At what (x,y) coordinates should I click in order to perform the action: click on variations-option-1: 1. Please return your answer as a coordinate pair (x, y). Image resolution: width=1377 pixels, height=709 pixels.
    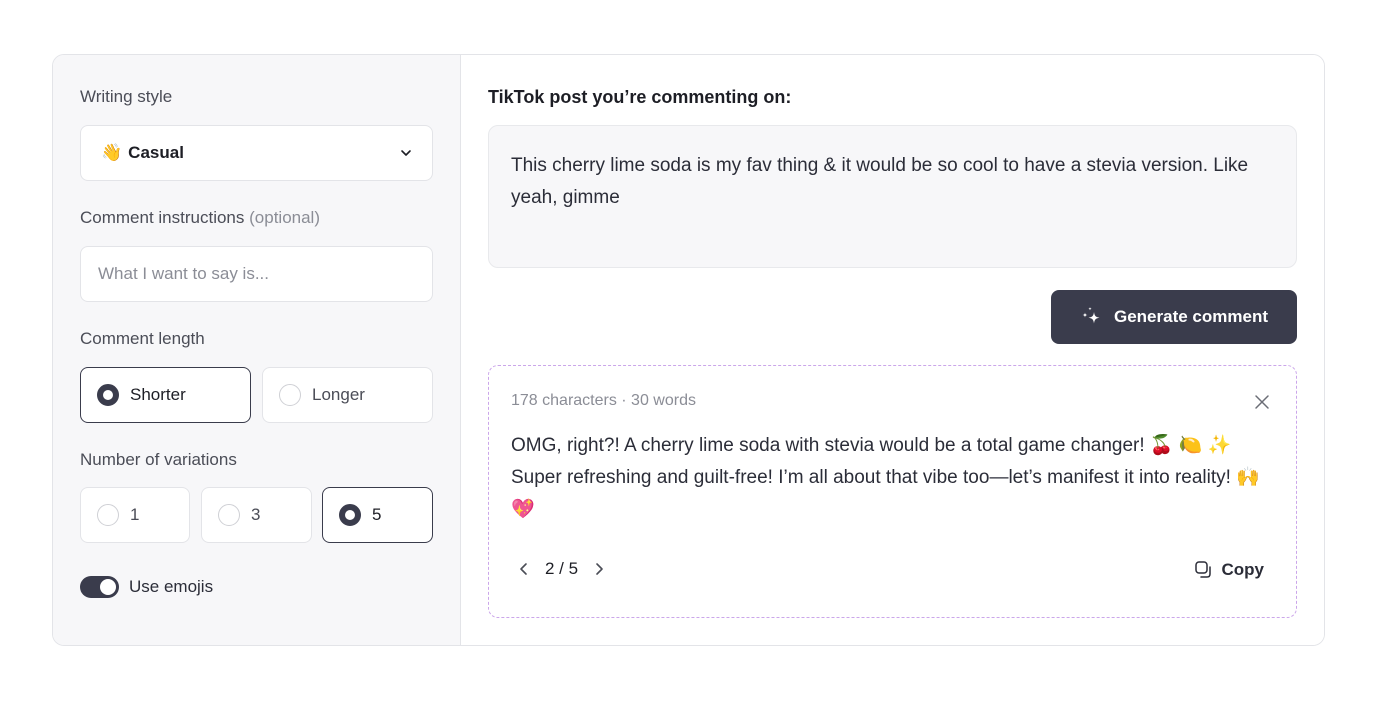
    Looking at the image, I should click on (135, 515).